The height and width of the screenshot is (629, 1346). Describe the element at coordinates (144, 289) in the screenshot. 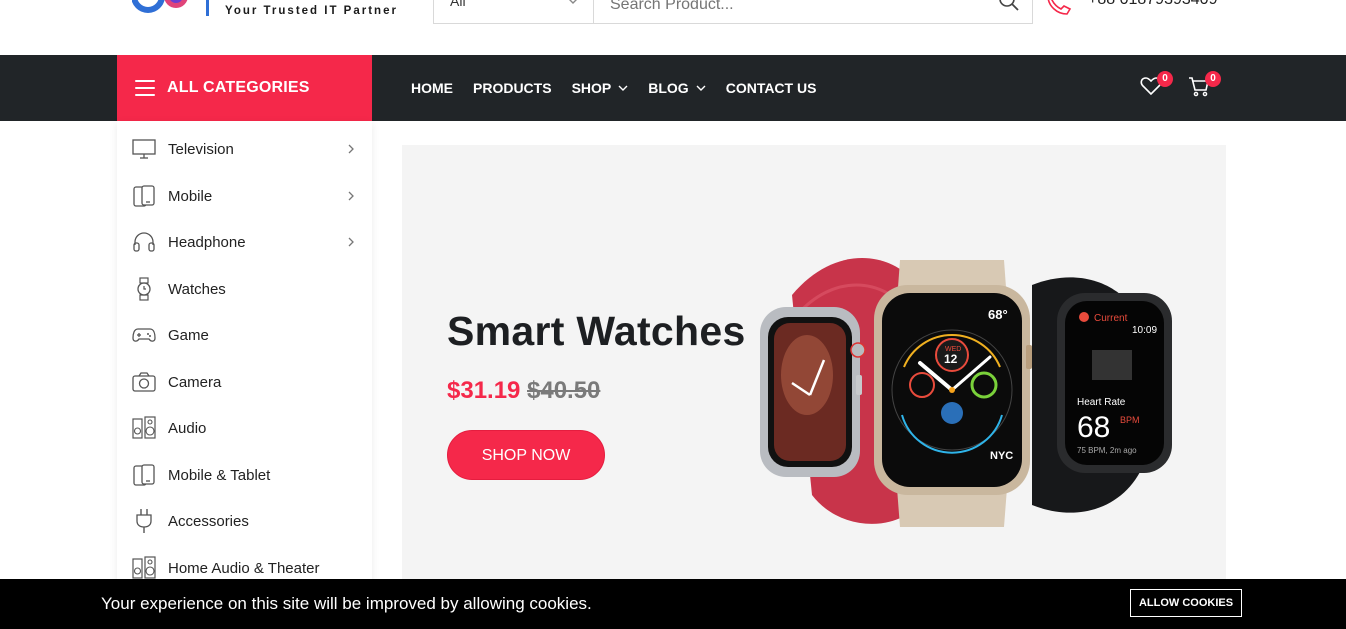

I see `watch-icon` at that location.